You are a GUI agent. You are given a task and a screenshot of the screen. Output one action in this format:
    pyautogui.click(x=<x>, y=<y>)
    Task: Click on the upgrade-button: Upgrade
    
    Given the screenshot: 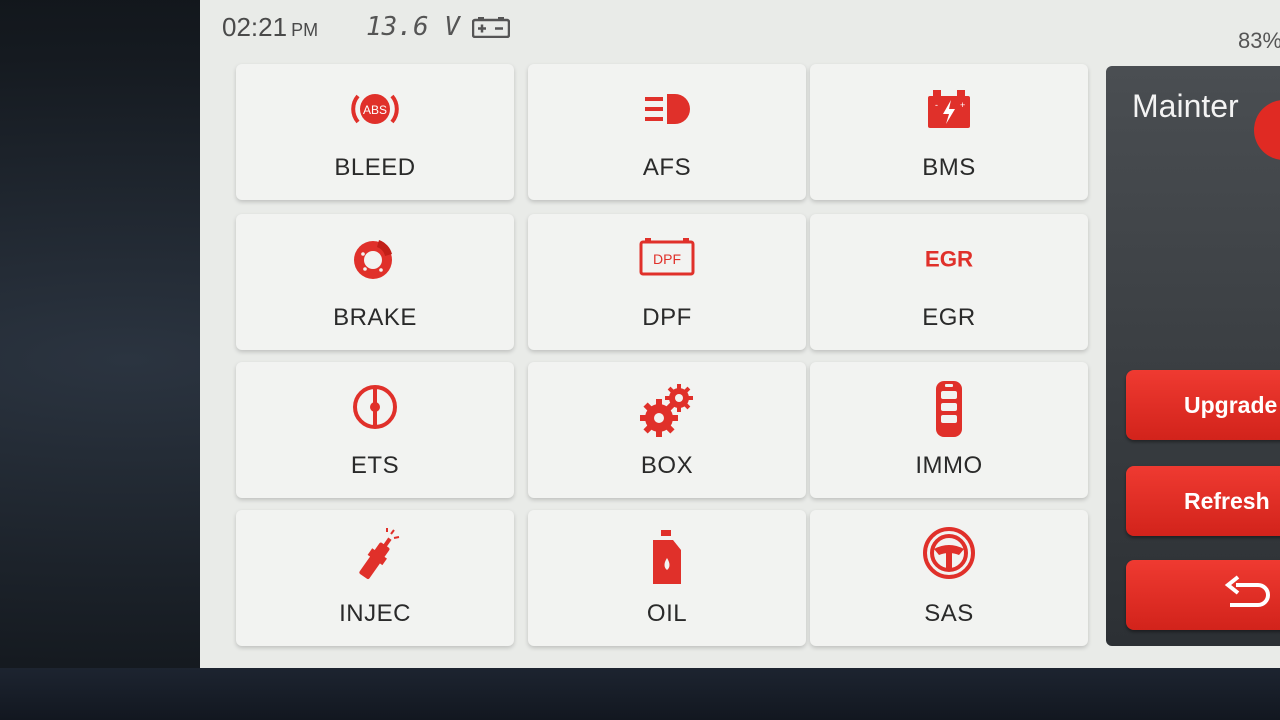 What is the action you would take?
    pyautogui.click(x=1203, y=405)
    